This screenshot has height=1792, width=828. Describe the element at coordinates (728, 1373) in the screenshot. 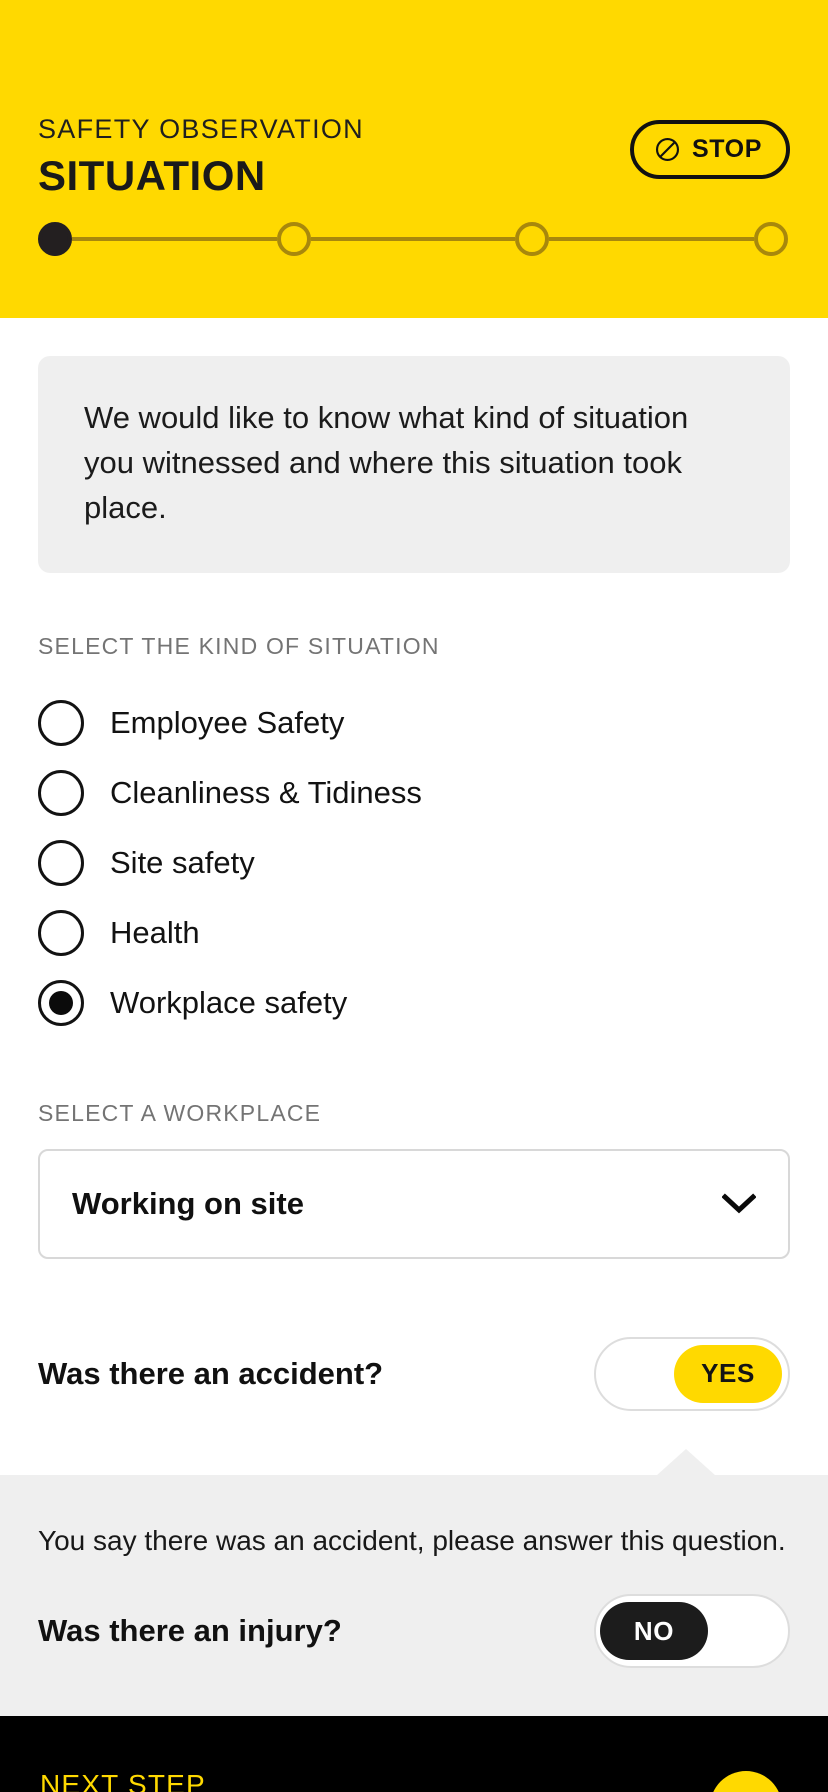

I see `accident-toggle-knob: YES` at that location.